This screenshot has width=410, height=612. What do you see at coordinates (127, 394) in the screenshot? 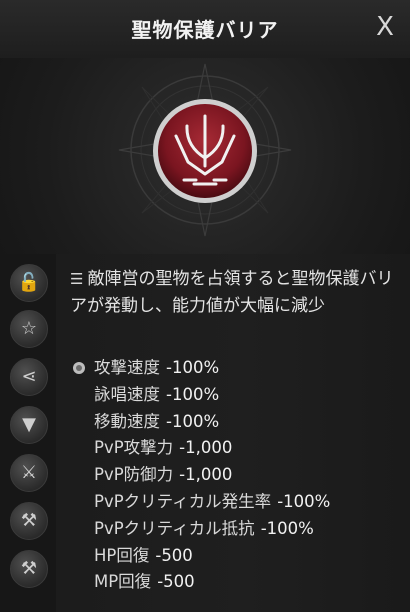
I see `stat-name: 詠唱速度` at bounding box center [127, 394].